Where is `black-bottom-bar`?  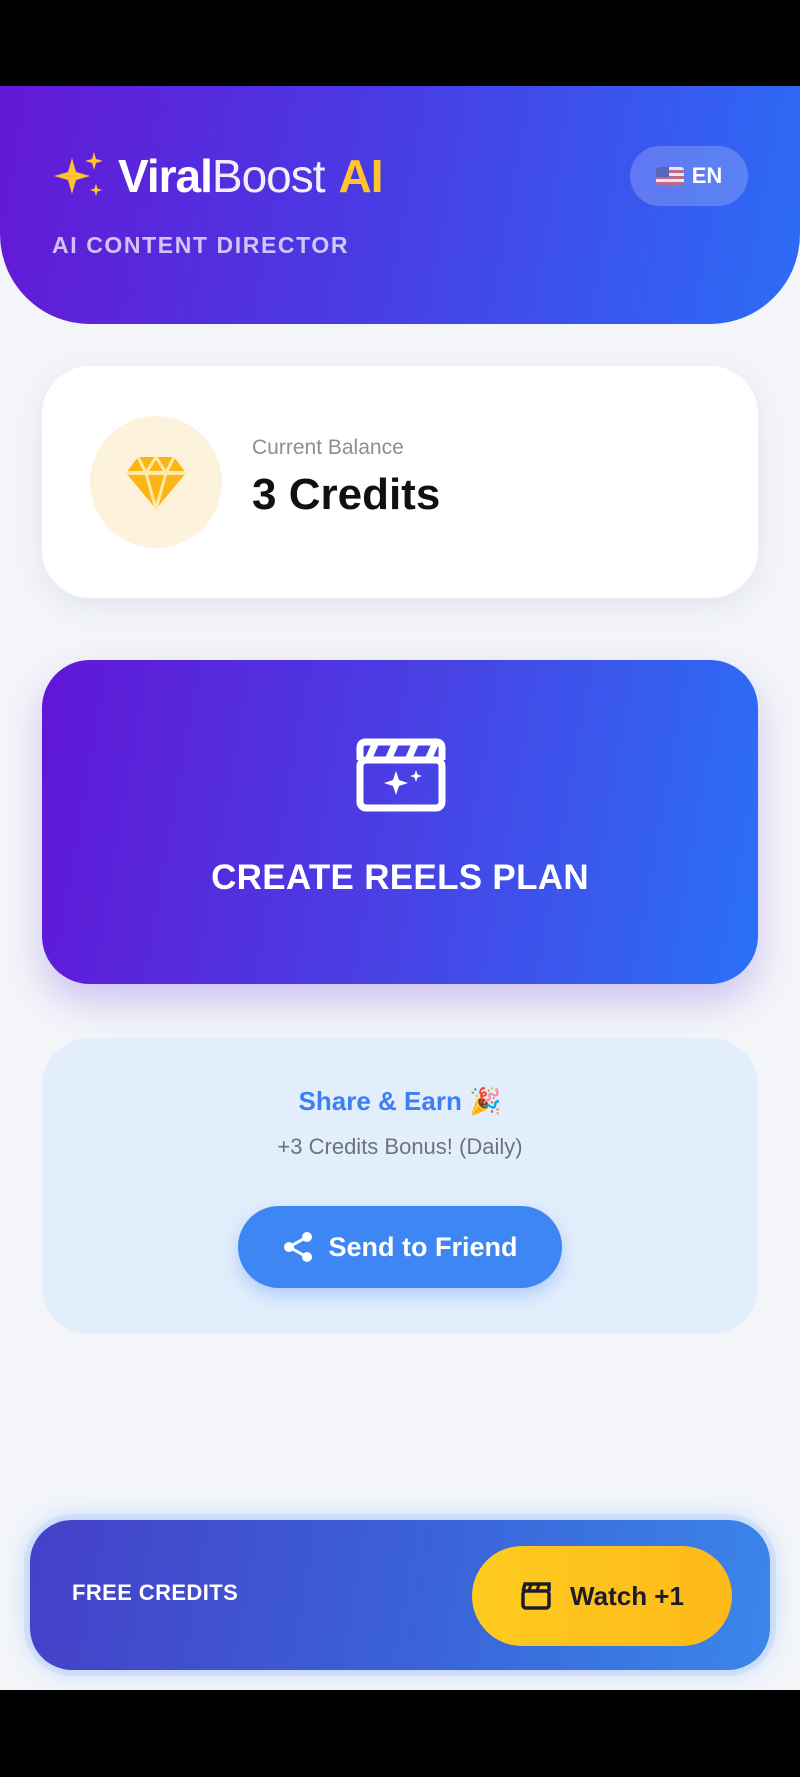
black-bottom-bar is located at coordinates (400, 1733).